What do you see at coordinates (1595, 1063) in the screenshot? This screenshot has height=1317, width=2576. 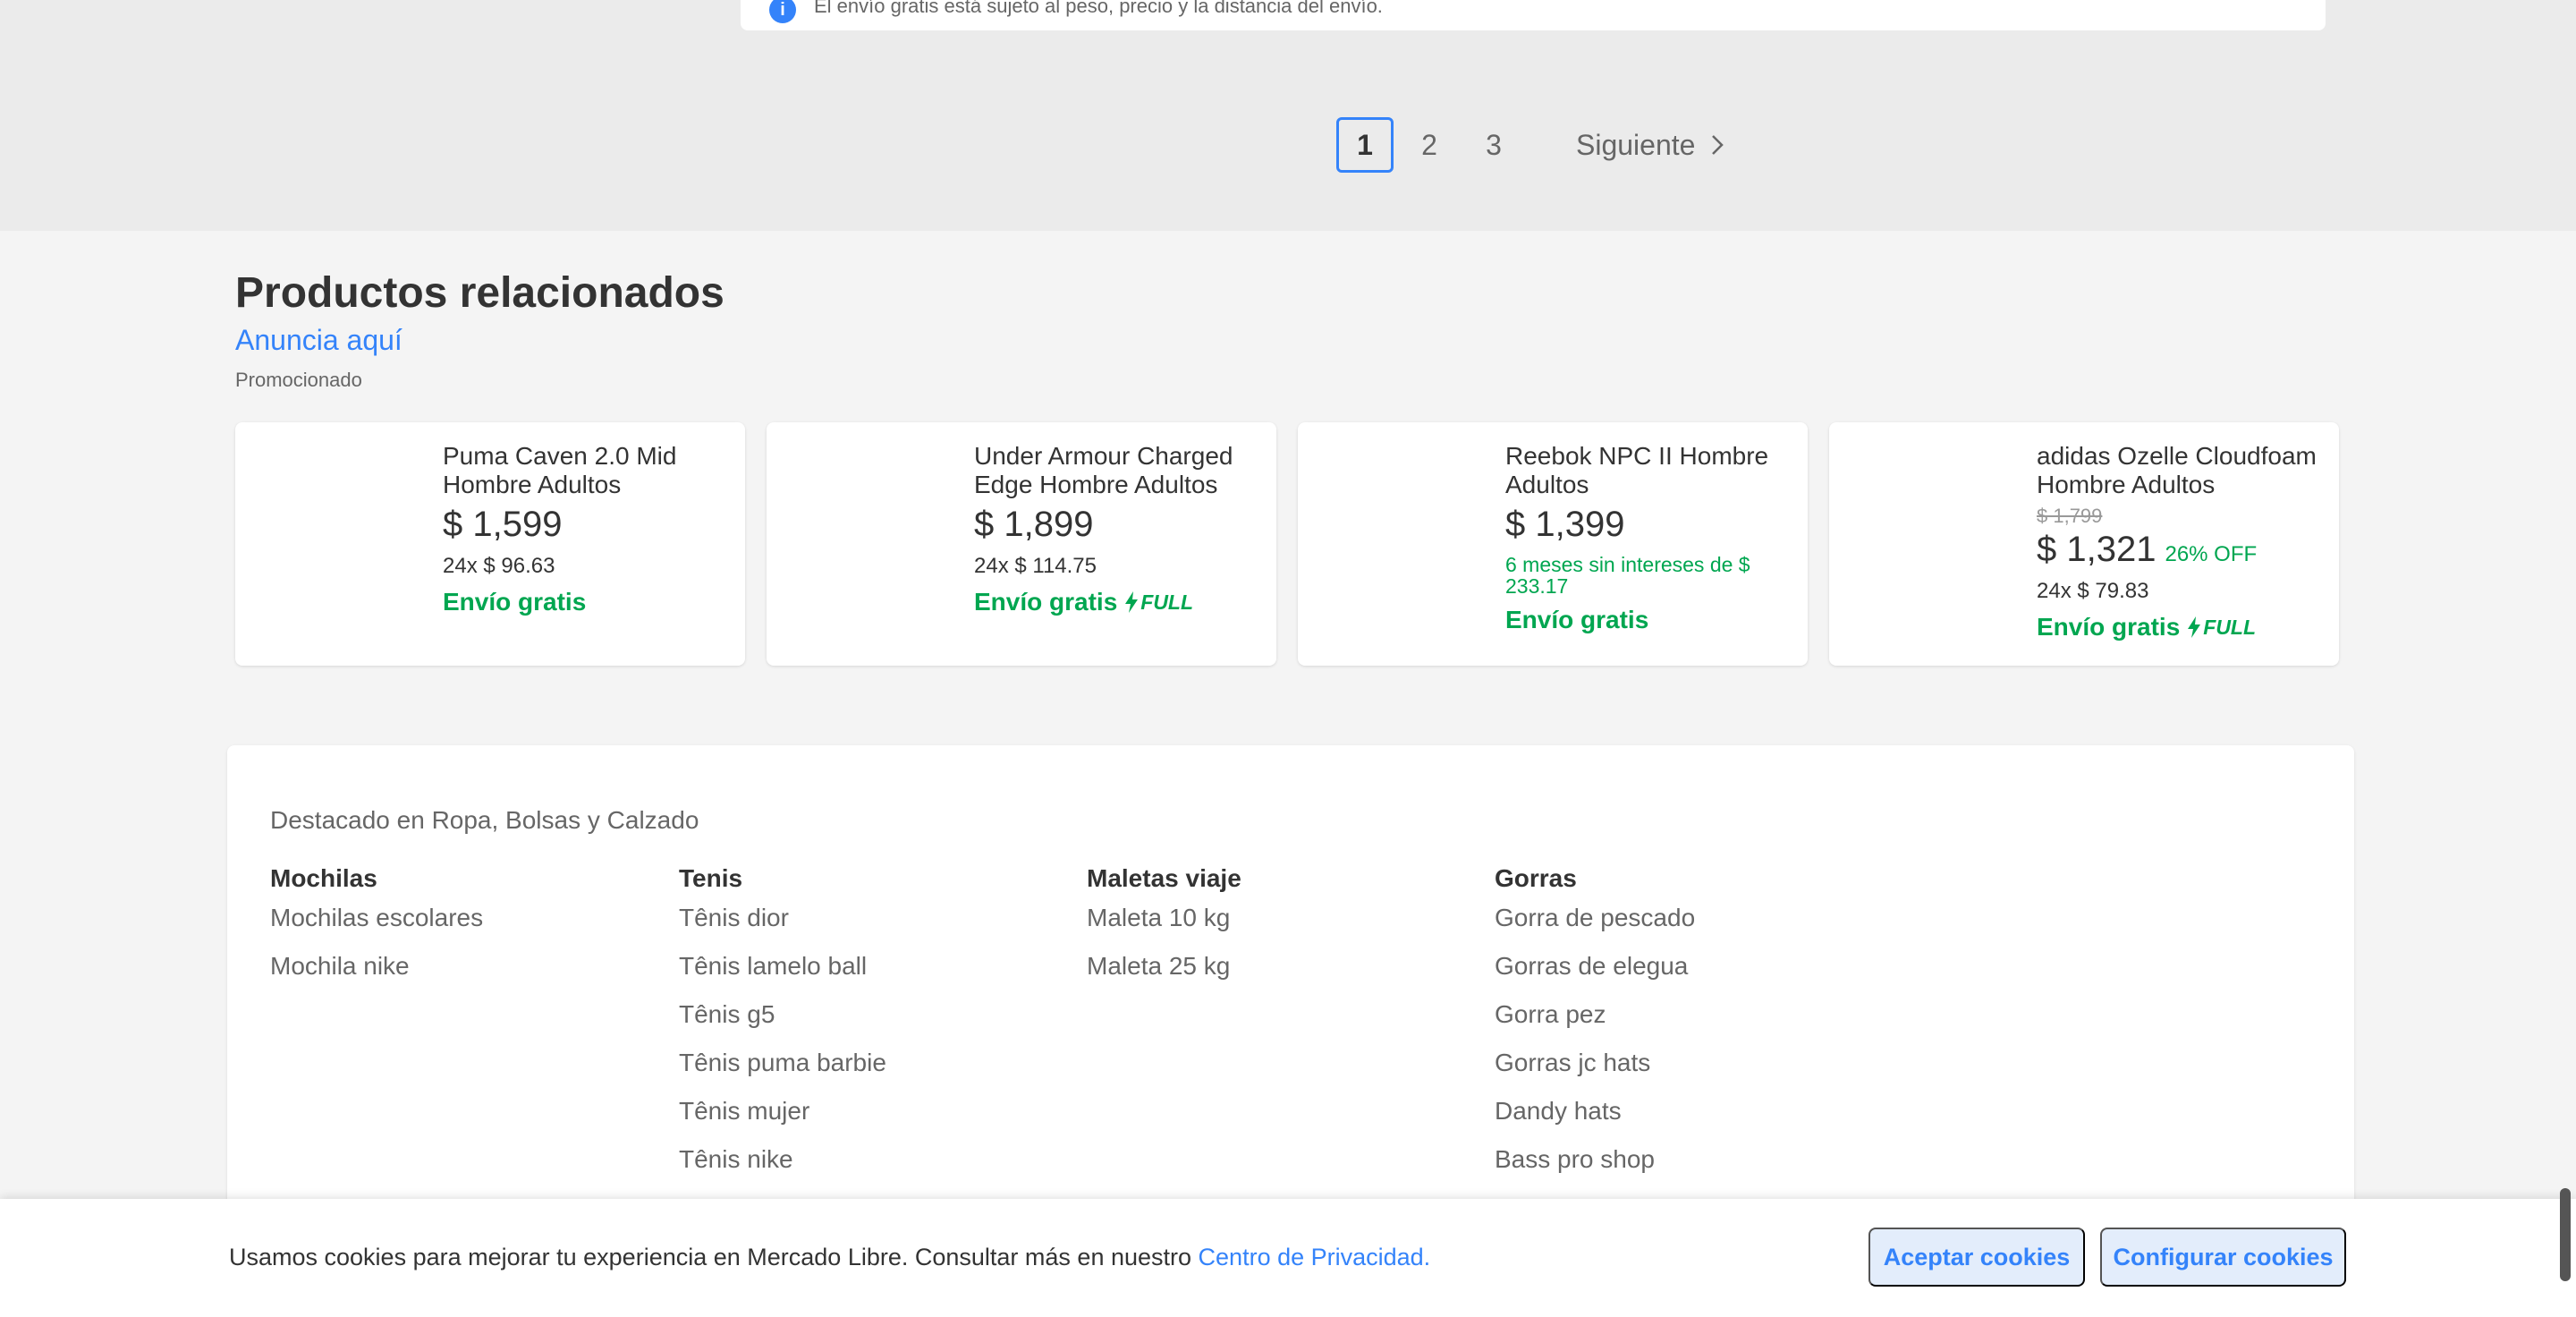 I see `category-link: Gorras jc hats` at bounding box center [1595, 1063].